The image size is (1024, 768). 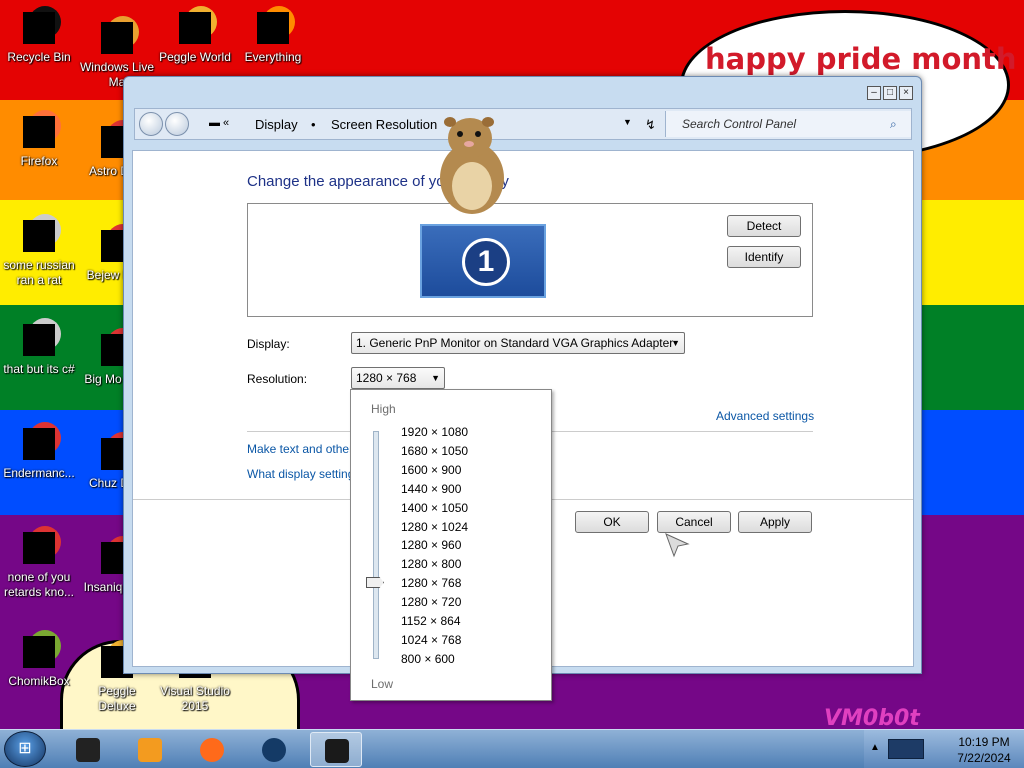 I want to click on taskbar: ⊞ ▲ 10:19 PM 7/22/2024, so click(x=512, y=748).